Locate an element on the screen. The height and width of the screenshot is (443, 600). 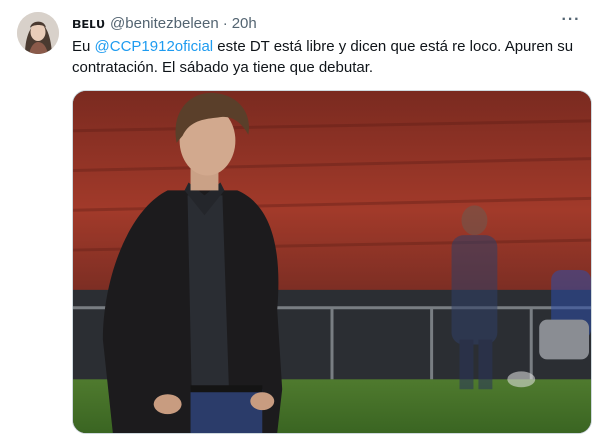
avatar-image is located at coordinates (38, 33).